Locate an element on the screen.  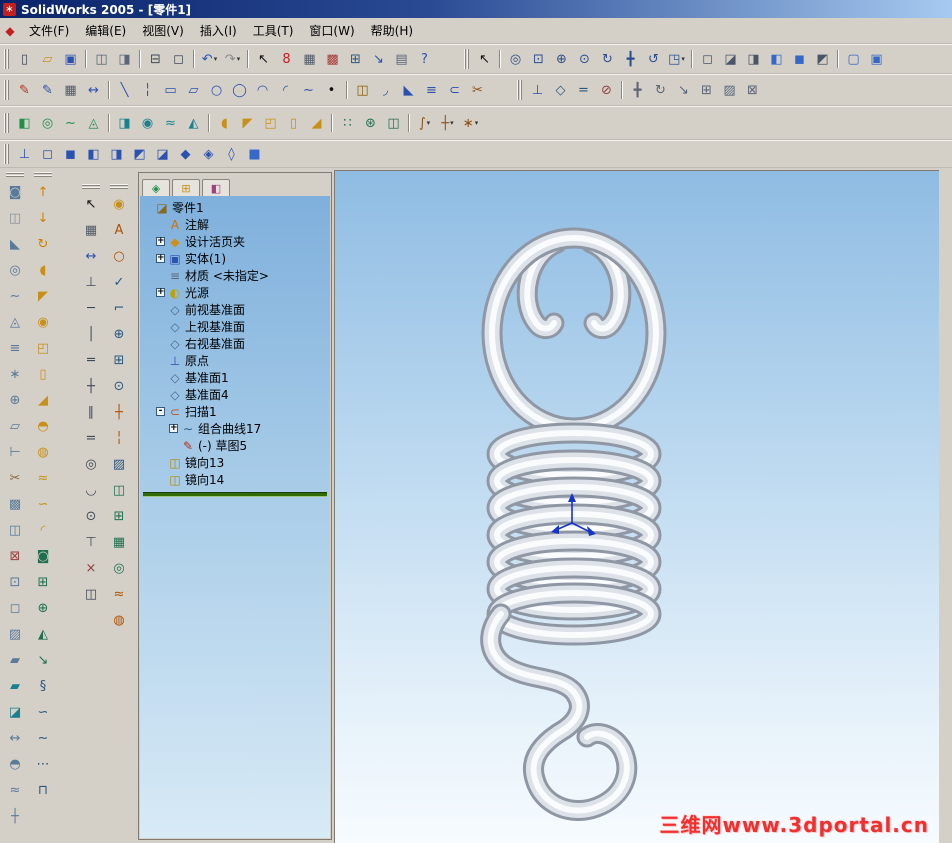
horizontal-relation-button: ─ is located at coordinates (91, 308).